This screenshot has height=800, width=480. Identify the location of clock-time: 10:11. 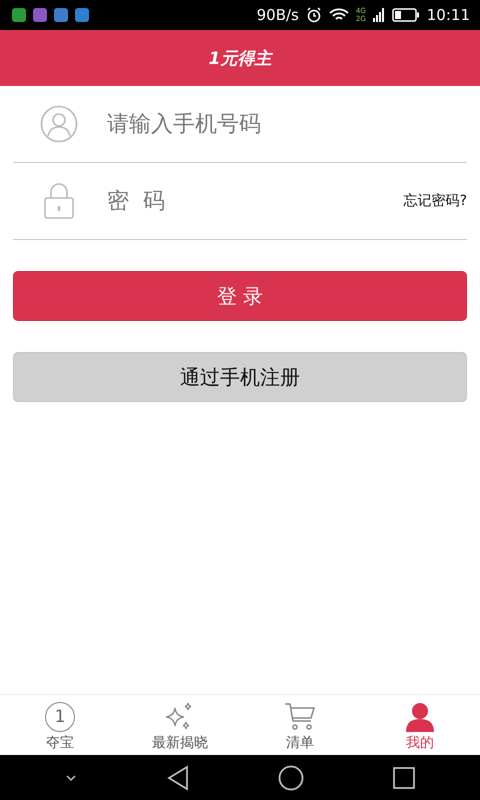
(448, 15).